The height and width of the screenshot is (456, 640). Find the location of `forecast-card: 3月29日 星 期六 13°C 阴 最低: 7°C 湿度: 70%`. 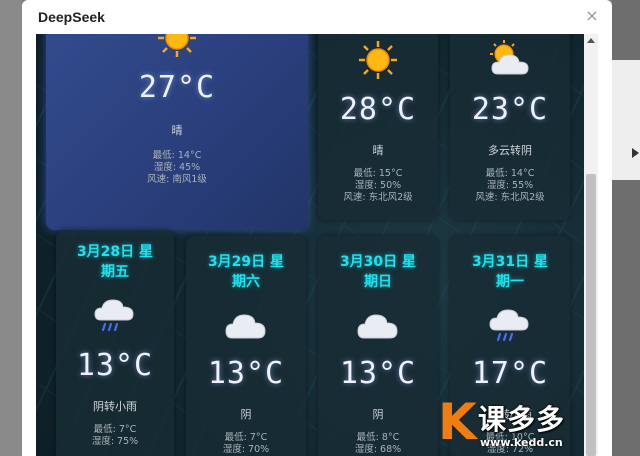

forecast-card: 3月29日 星 期六 13°C 阴 最低: 7°C 湿度: 70% is located at coordinates (246, 346).